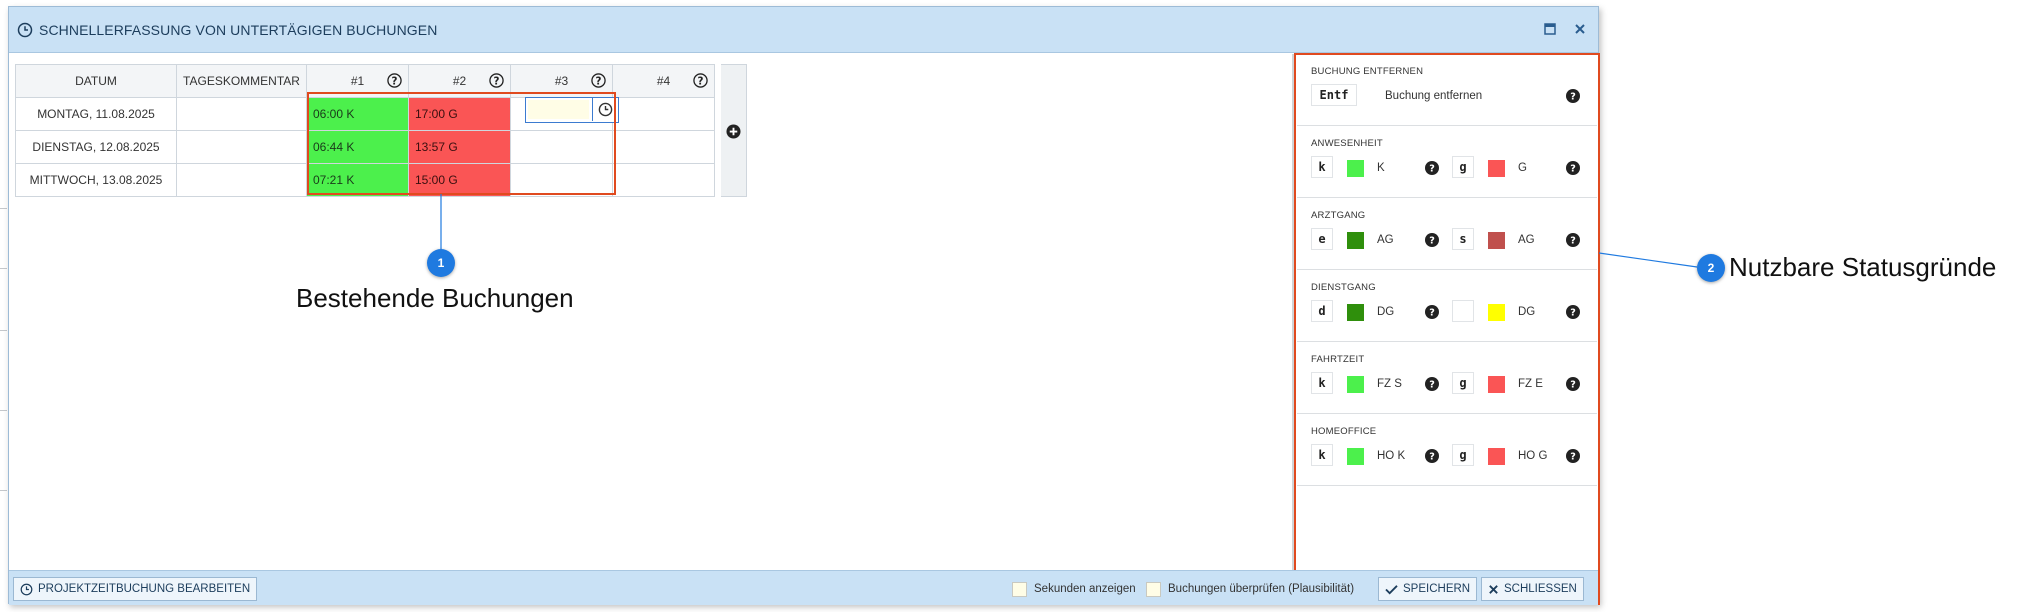 The width and height of the screenshot is (2018, 612). I want to click on annotation-text-1: Bestehende Buchungen, so click(435, 298).